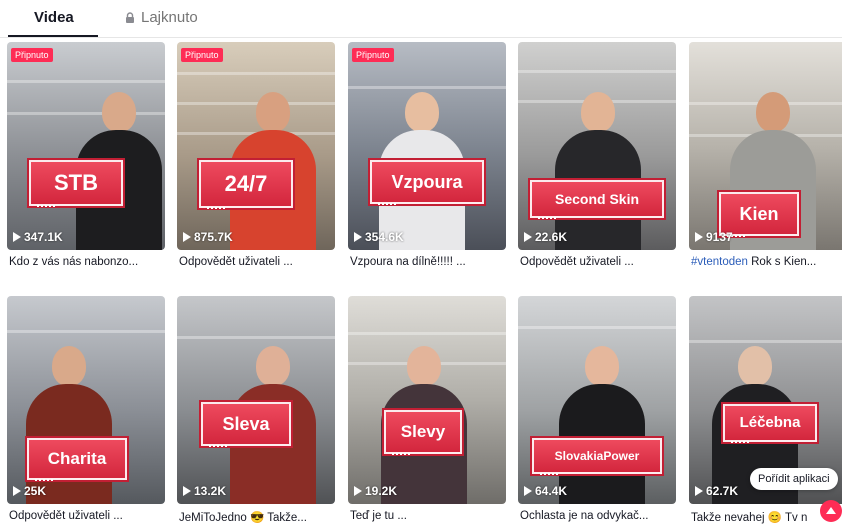  What do you see at coordinates (86, 400) in the screenshot?
I see `video-thumbnail: Charita 25K` at bounding box center [86, 400].